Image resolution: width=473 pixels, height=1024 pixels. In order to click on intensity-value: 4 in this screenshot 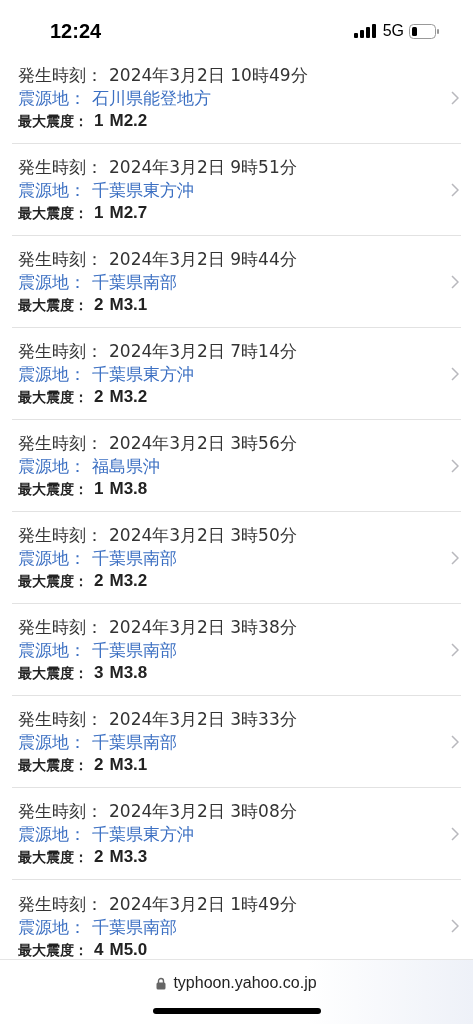, I will do `click(99, 949)`.